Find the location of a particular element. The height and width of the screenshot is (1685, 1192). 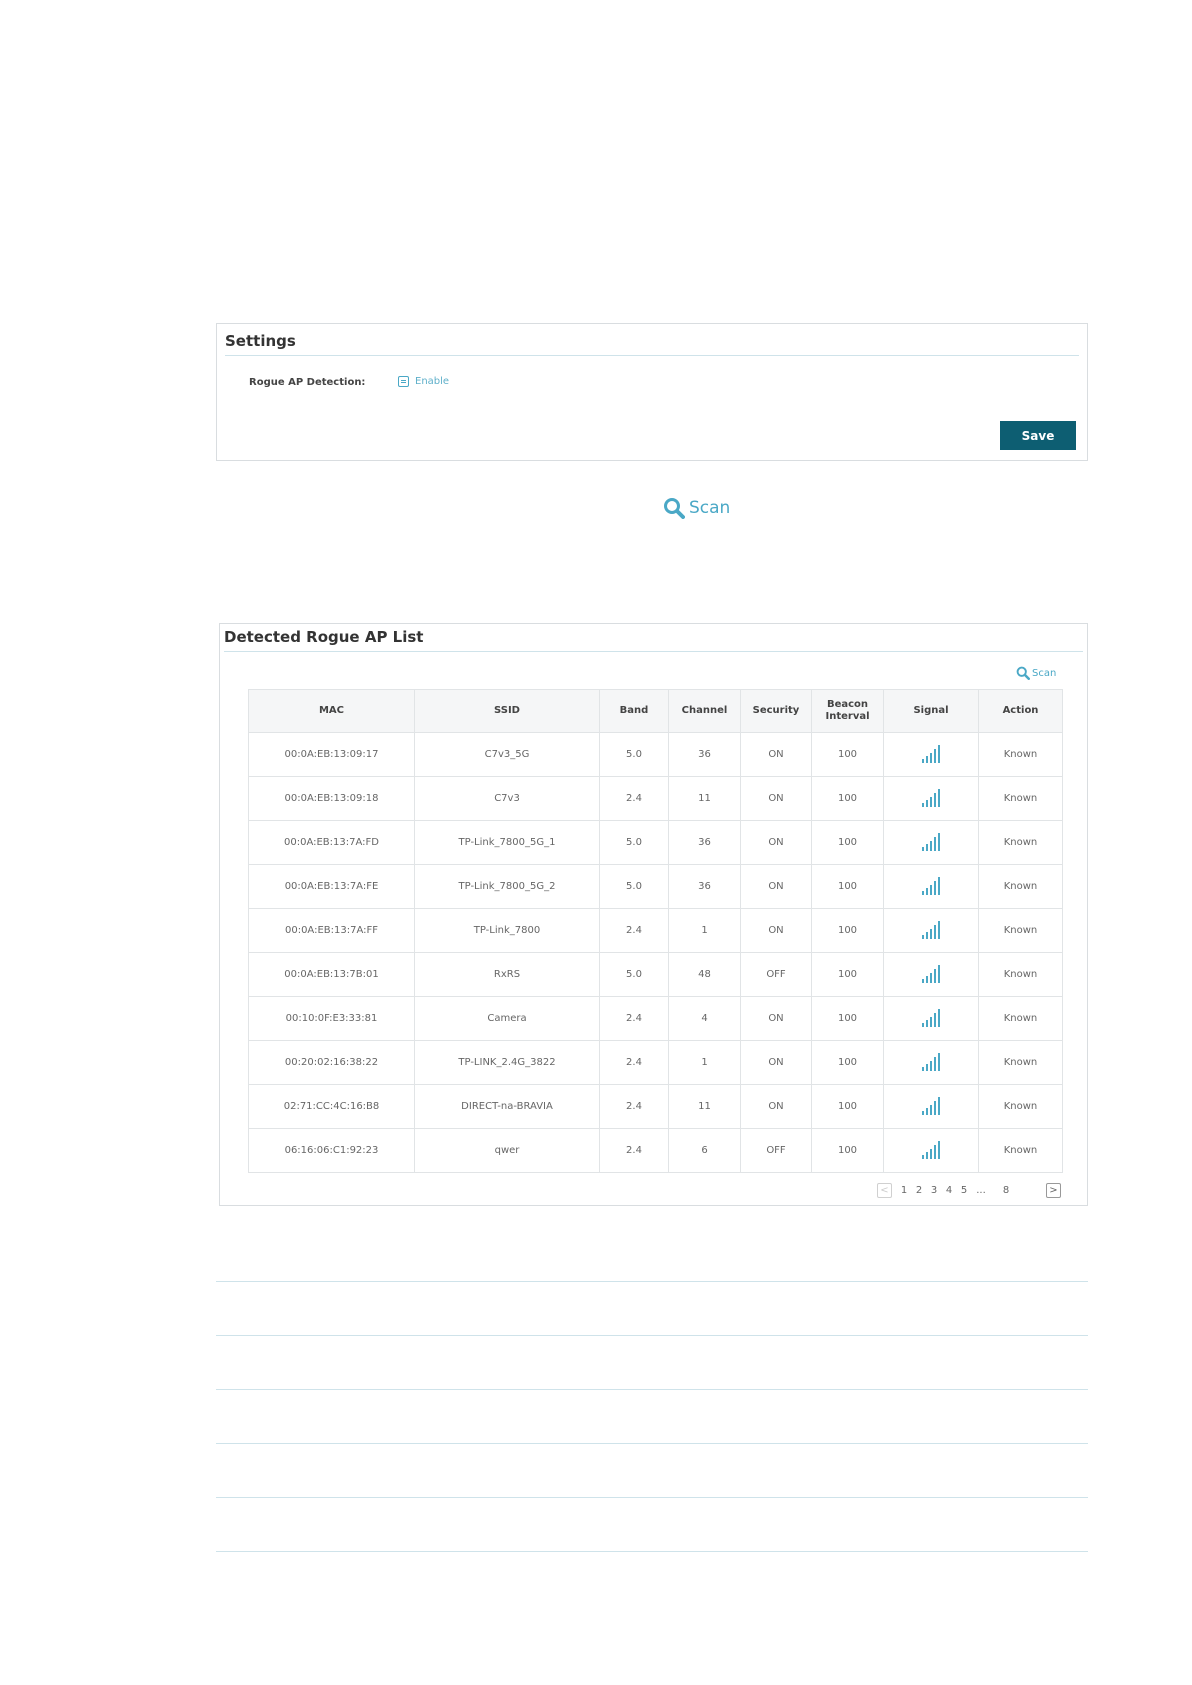

cell-mac: 00:0A:EB:13:7A:FF is located at coordinates (331, 930).